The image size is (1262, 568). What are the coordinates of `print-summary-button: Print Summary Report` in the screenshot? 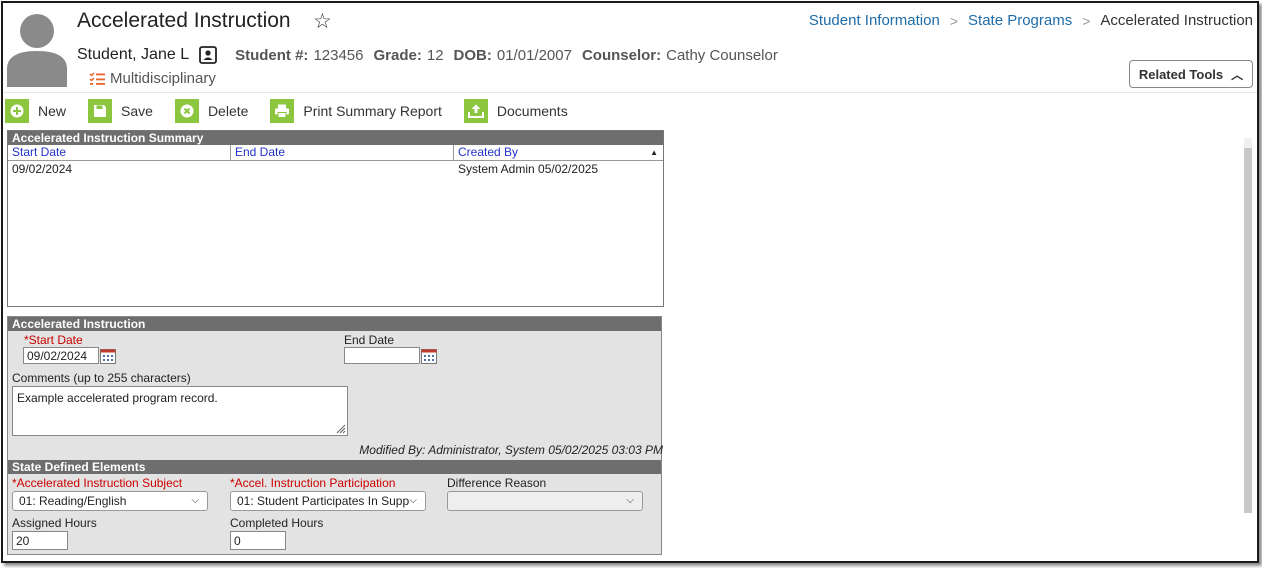 It's located at (356, 111).